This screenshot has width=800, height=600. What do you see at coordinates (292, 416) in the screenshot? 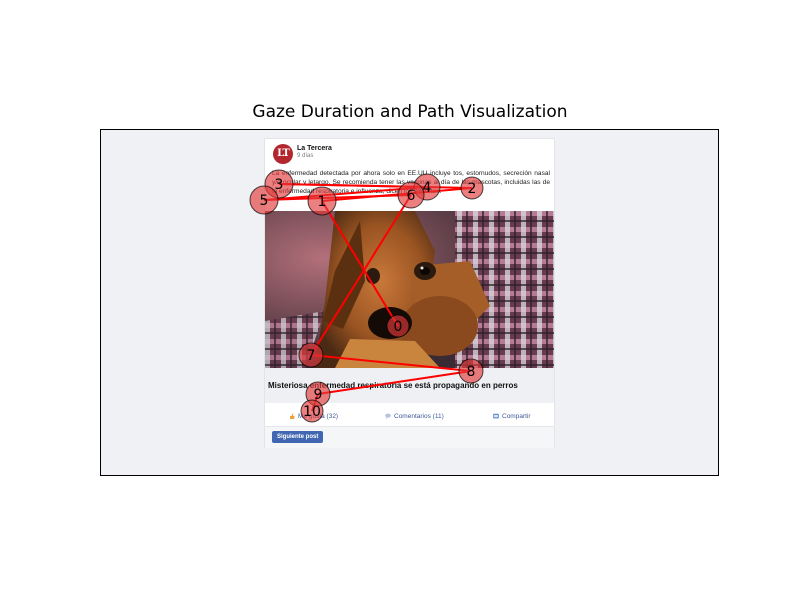
I see `thumbs-up-icon` at bounding box center [292, 416].